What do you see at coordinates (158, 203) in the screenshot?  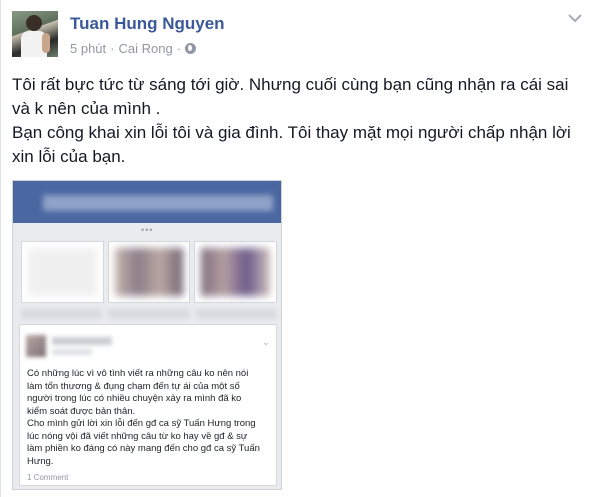 I see `blurred-title-bar` at bounding box center [158, 203].